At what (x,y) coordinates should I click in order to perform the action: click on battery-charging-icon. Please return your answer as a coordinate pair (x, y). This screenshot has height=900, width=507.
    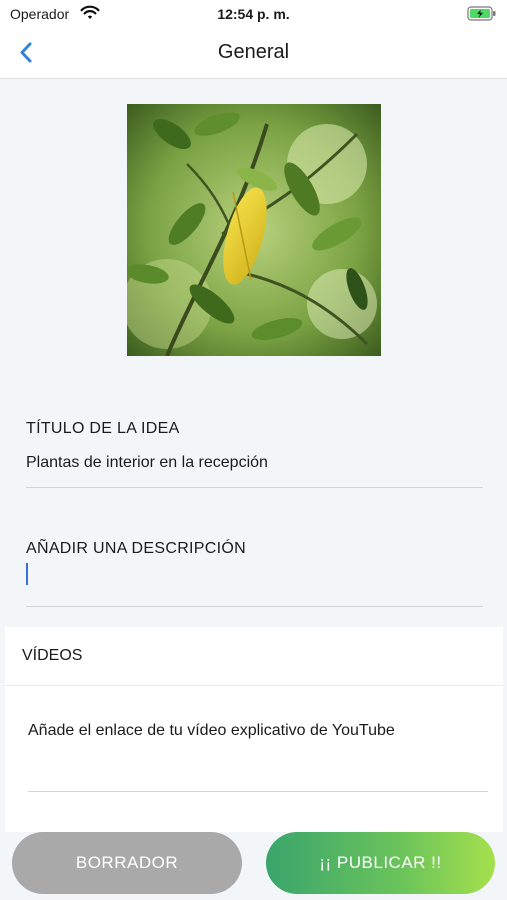
    Looking at the image, I should click on (481, 13).